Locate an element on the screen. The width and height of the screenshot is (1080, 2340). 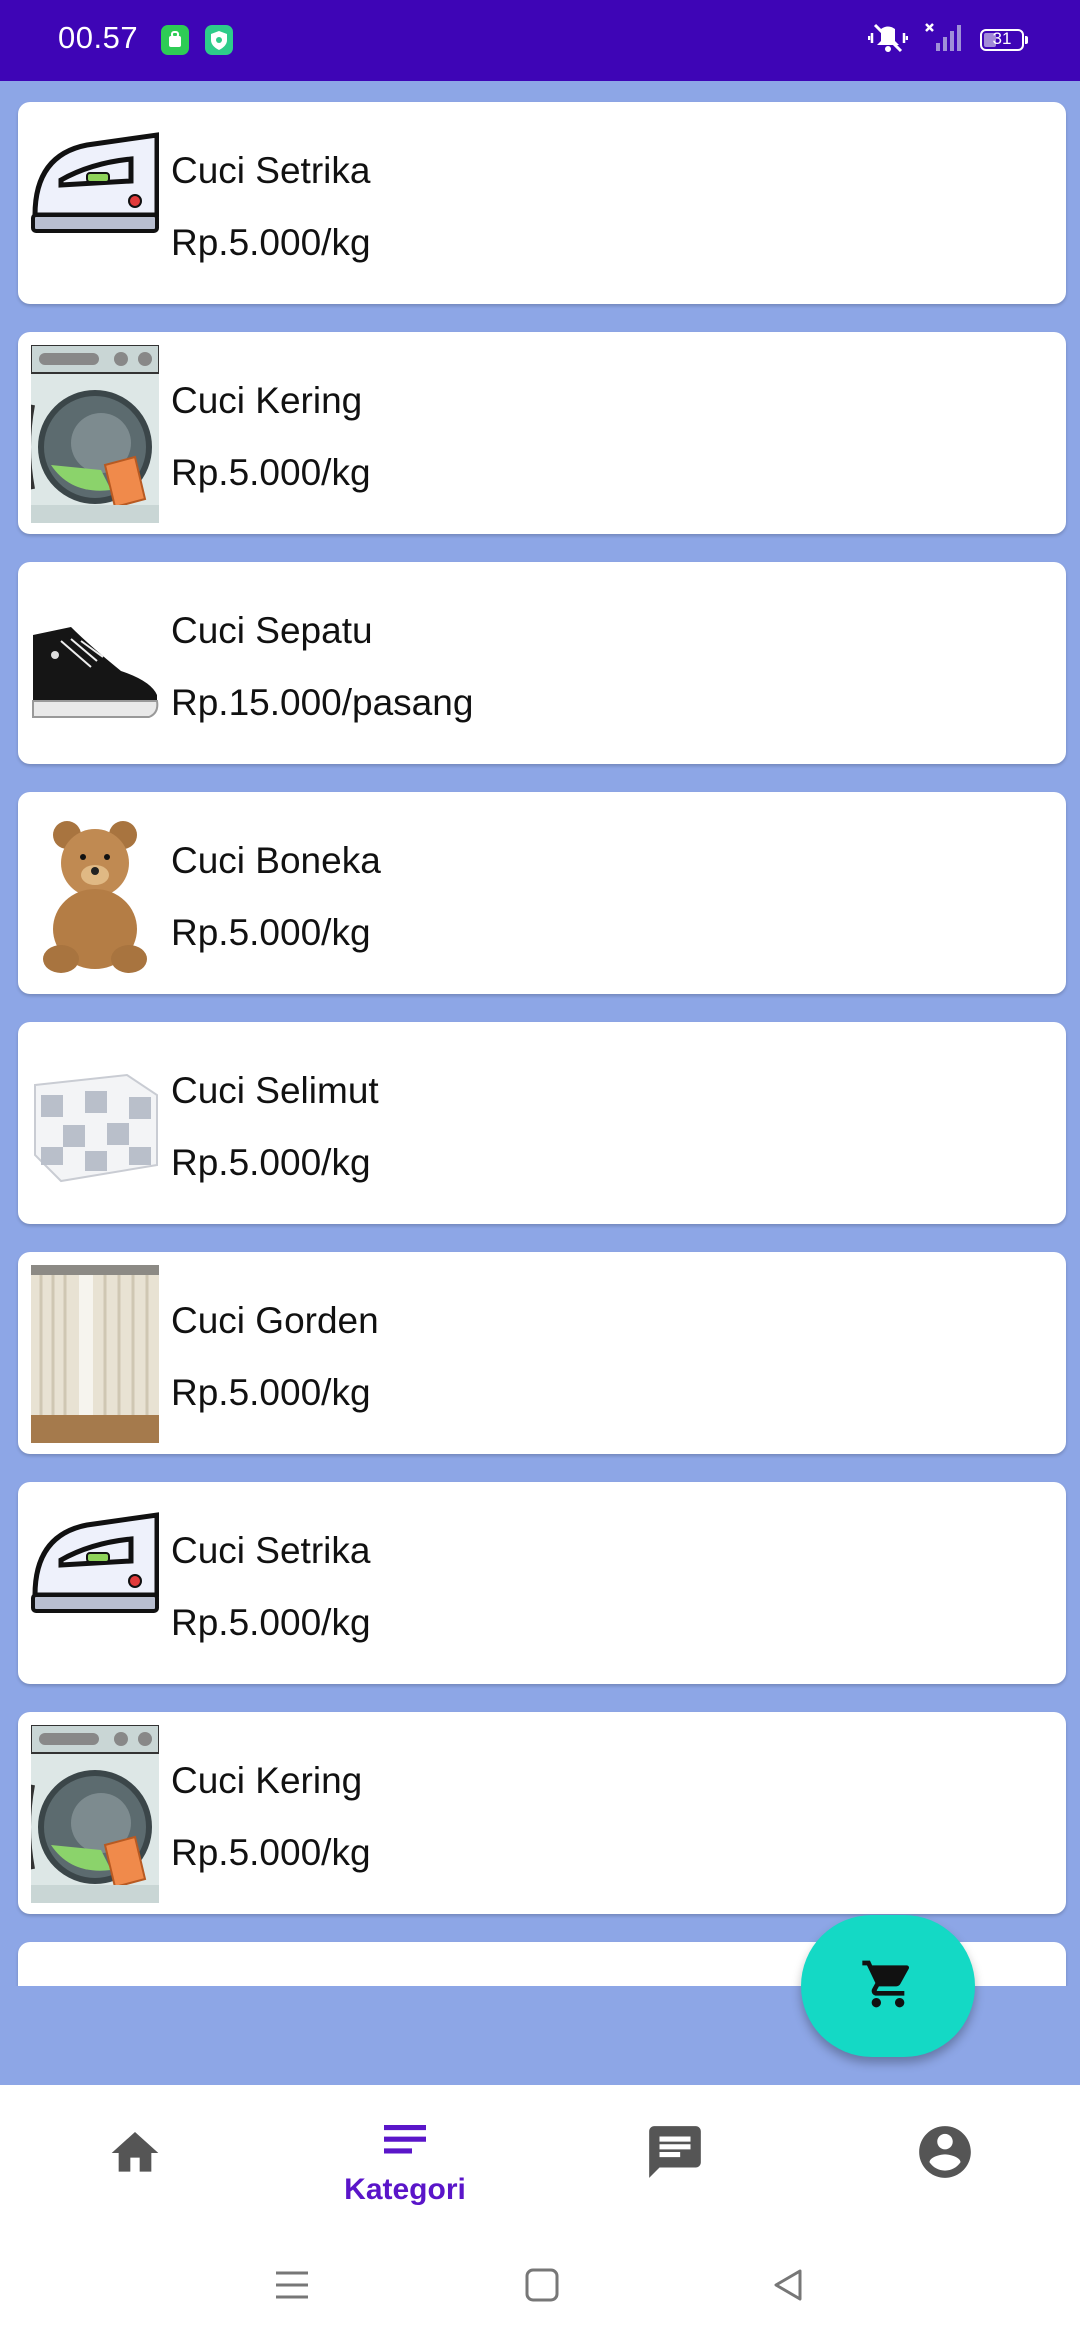
cart-icon is located at coordinates (888, 1986).